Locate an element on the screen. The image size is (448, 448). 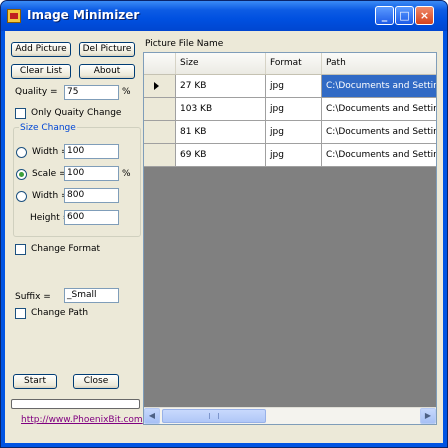
change-format-checkbox is located at coordinates (20, 249).